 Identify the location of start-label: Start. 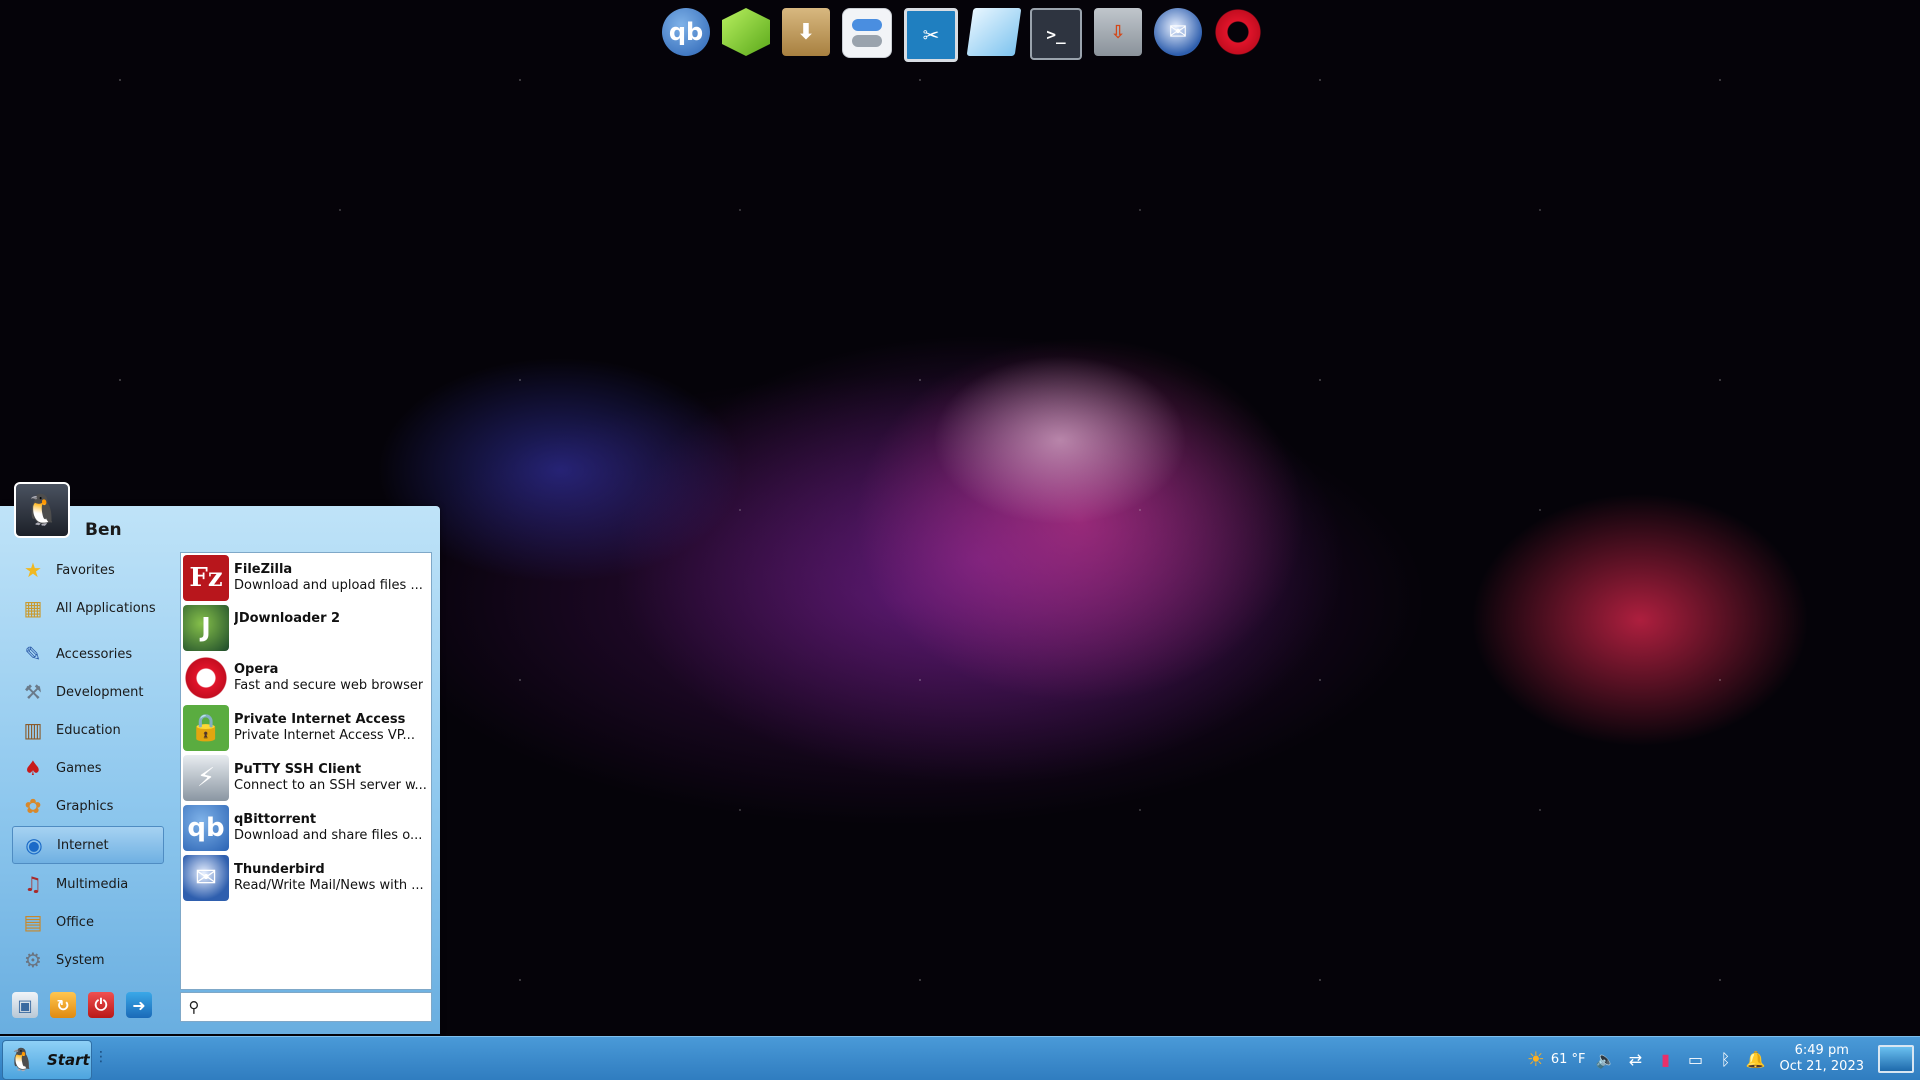
(68, 1060).